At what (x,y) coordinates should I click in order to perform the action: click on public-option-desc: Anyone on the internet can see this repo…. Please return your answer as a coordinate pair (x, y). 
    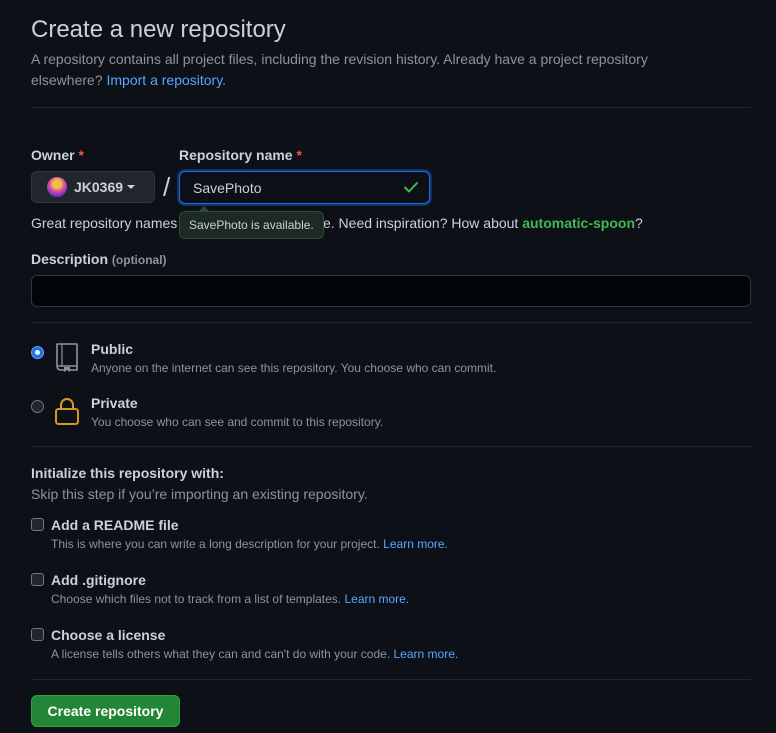
    Looking at the image, I should click on (294, 368).